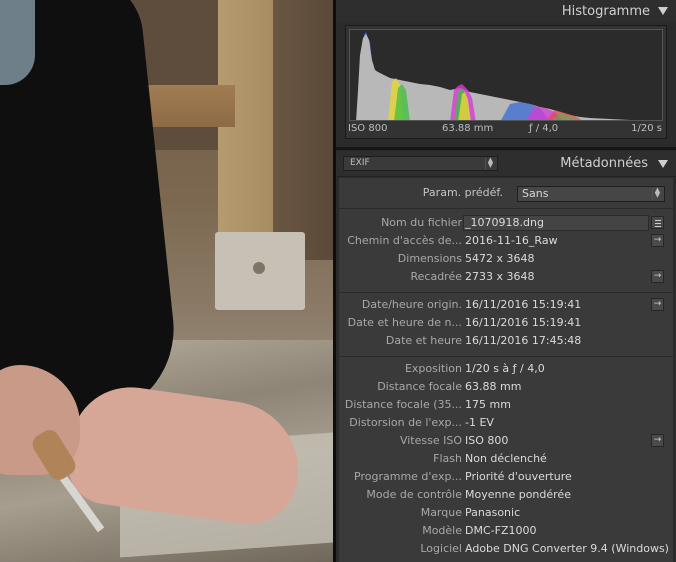 This screenshot has width=676, height=562. Describe the element at coordinates (506, 130) in the screenshot. I see `histogram-info: ISO 800 63.88 mm ƒ / 4,0 1/20 s` at that location.